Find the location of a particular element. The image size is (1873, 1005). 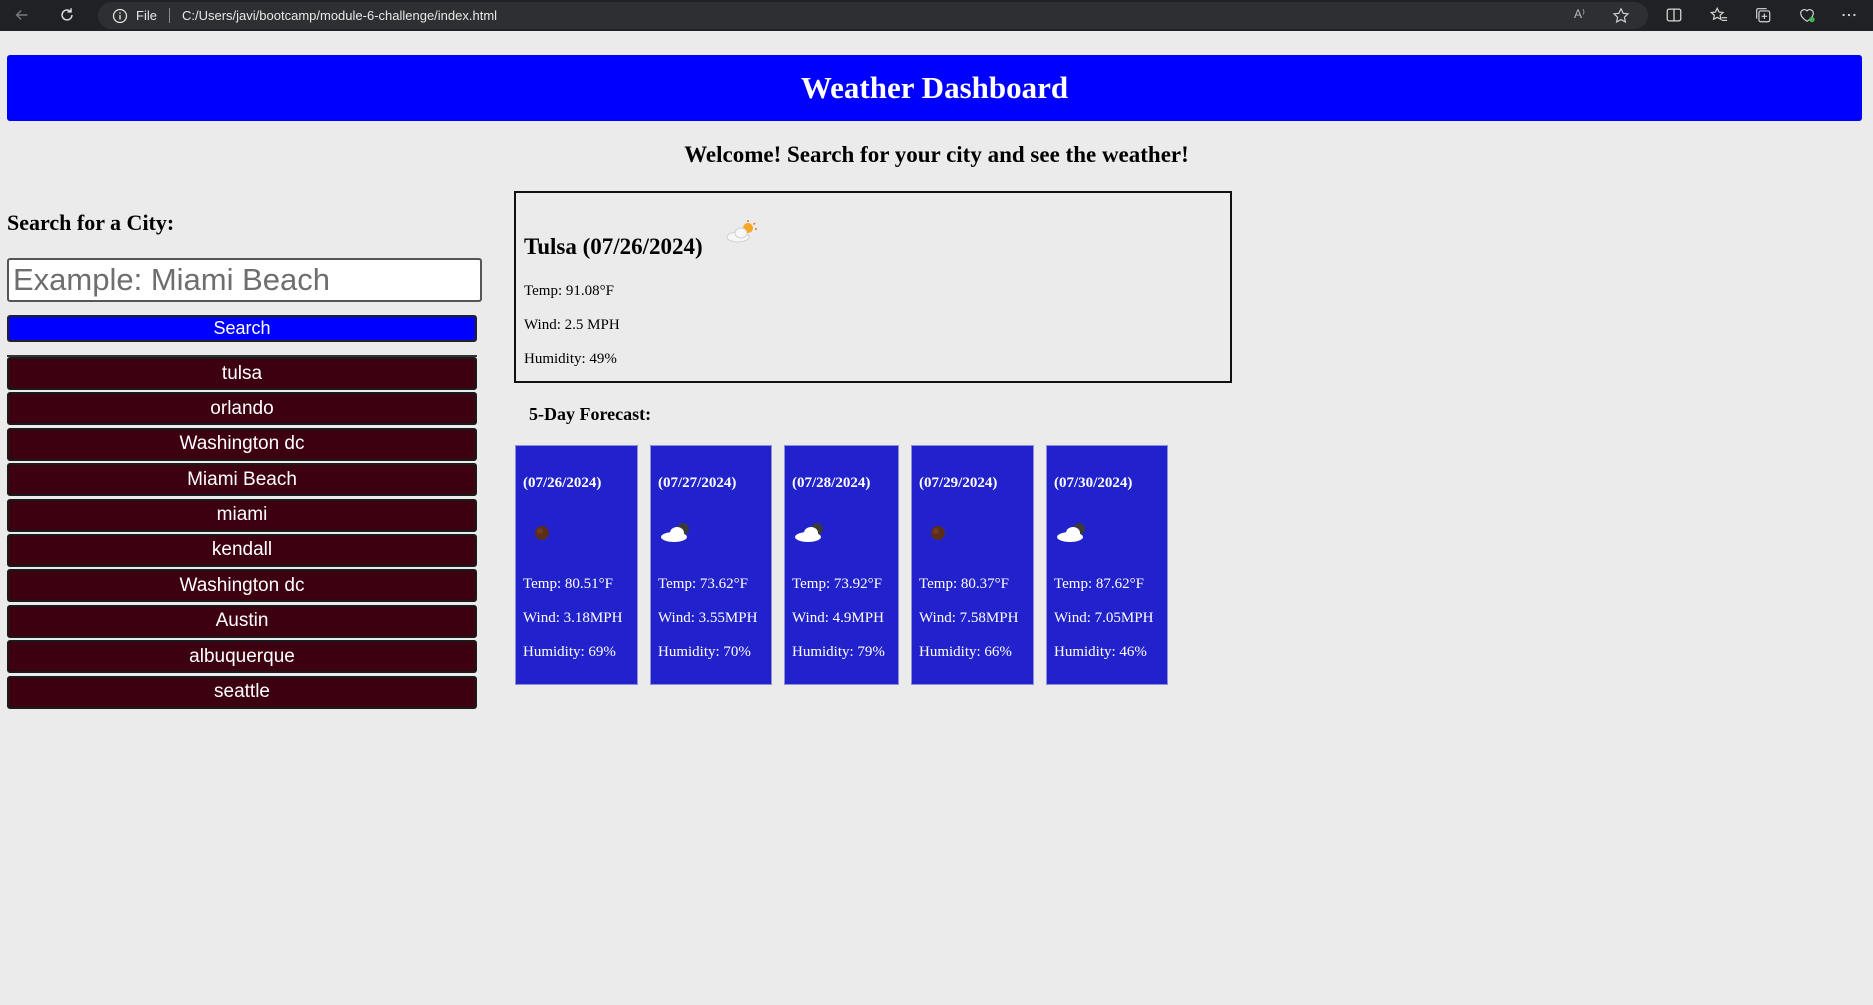

history-button: albuquerque is located at coordinates (242, 657).